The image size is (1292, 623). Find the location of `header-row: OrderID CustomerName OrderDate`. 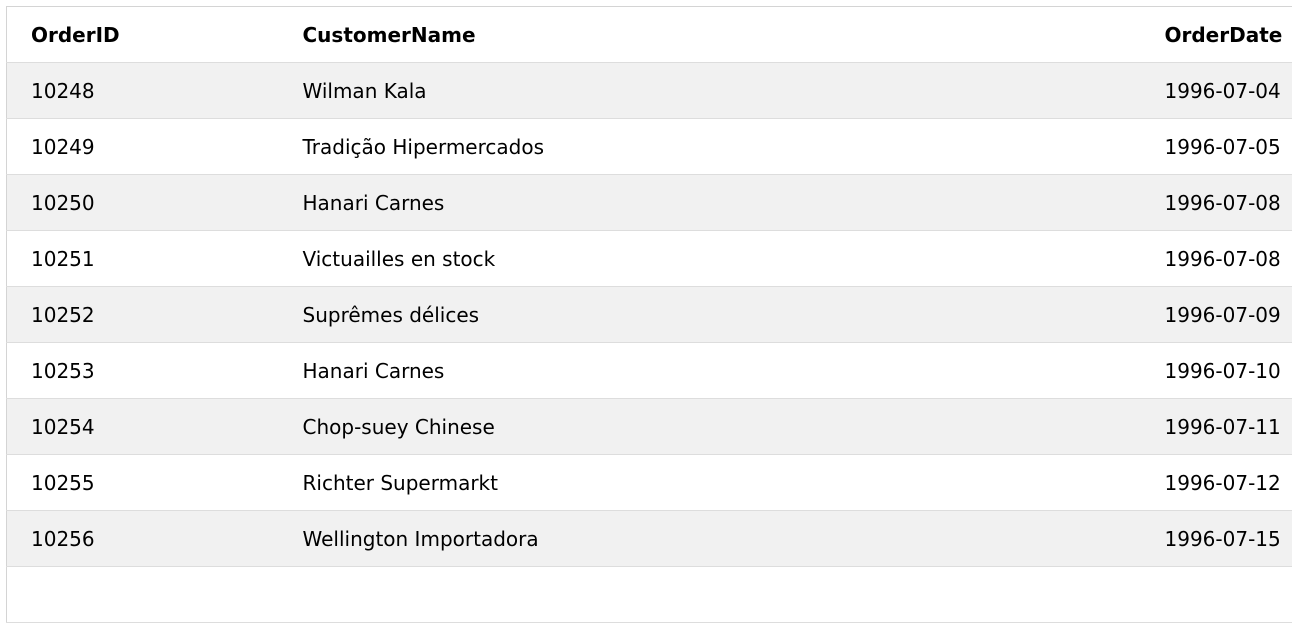

header-row: OrderID CustomerName OrderDate is located at coordinates (649, 35).